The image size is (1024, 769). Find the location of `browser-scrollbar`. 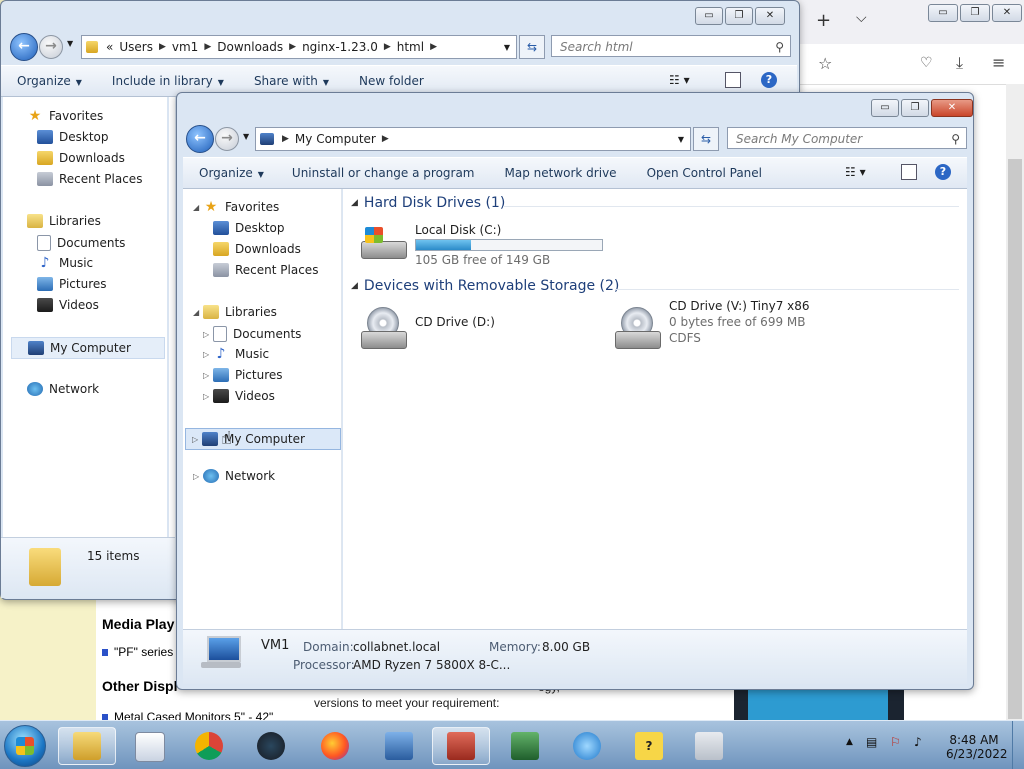

browser-scrollbar is located at coordinates (1015, 402).